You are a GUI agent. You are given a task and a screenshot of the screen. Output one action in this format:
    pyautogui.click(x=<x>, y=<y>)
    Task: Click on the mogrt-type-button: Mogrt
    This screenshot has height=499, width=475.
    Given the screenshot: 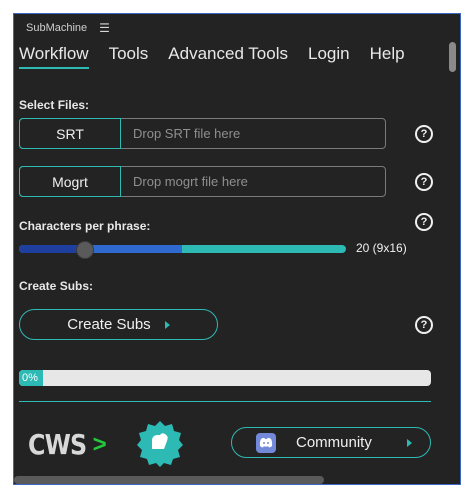 What is the action you would take?
    pyautogui.click(x=70, y=181)
    